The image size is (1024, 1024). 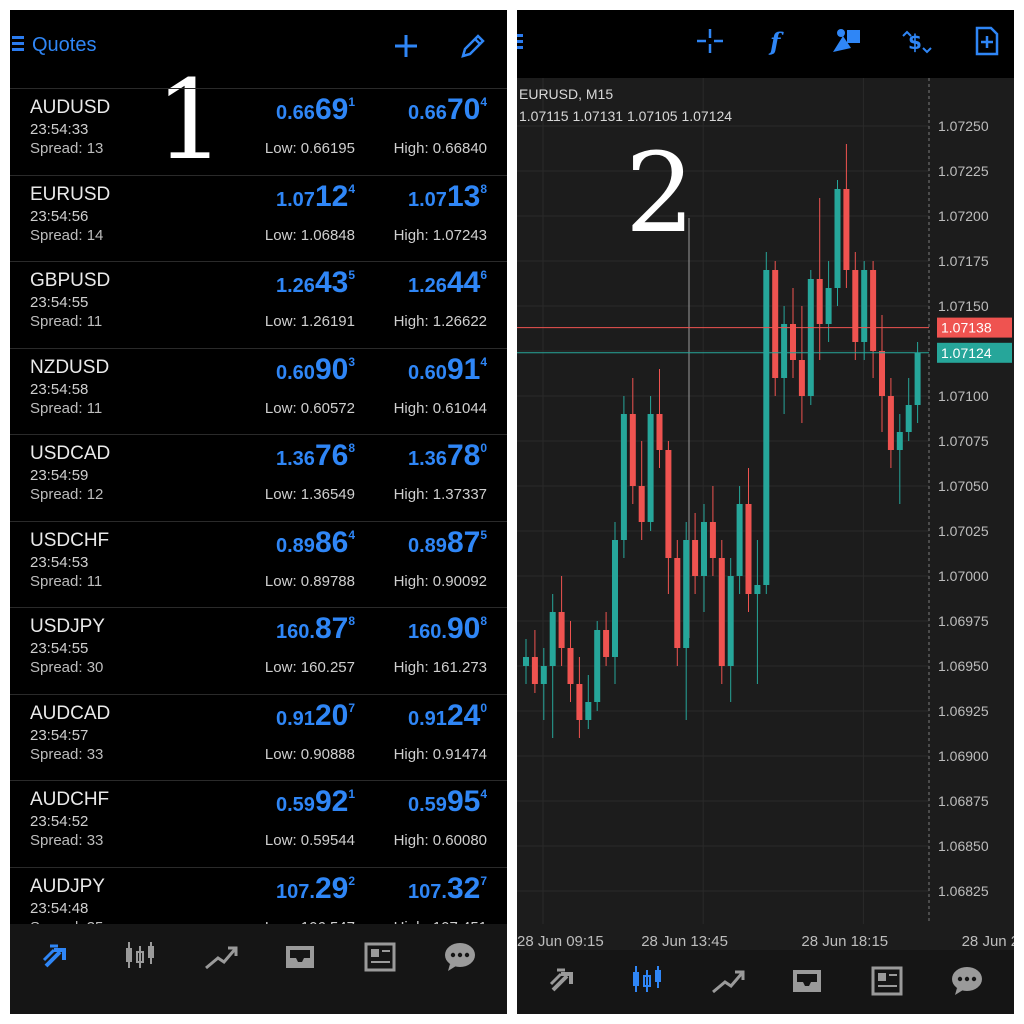 I want to click on symbol-icon: $, so click(x=917, y=41).